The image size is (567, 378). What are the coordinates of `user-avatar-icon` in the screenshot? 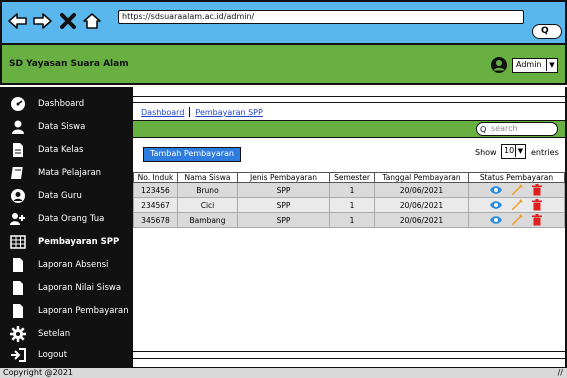 It's located at (499, 65).